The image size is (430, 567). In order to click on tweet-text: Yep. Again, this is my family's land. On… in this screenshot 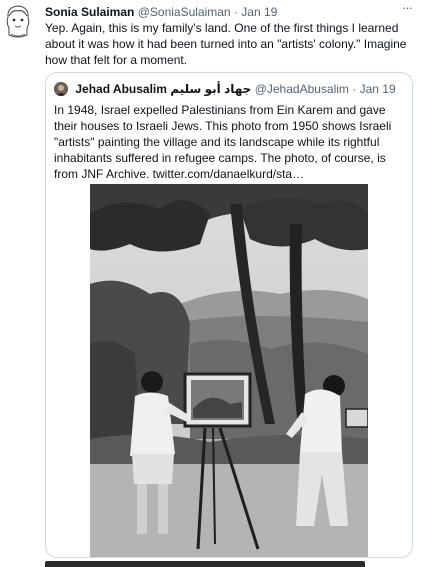, I will do `click(226, 44)`.